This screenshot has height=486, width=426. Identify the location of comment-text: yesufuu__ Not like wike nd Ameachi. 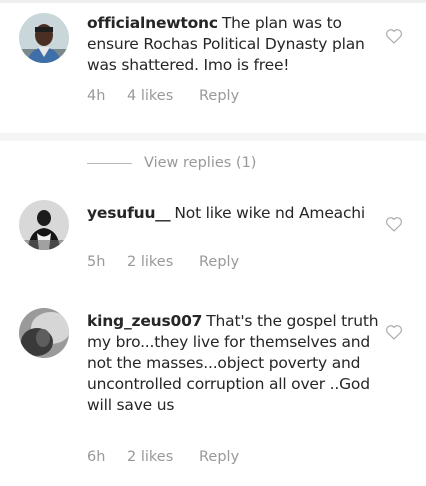
(233, 213).